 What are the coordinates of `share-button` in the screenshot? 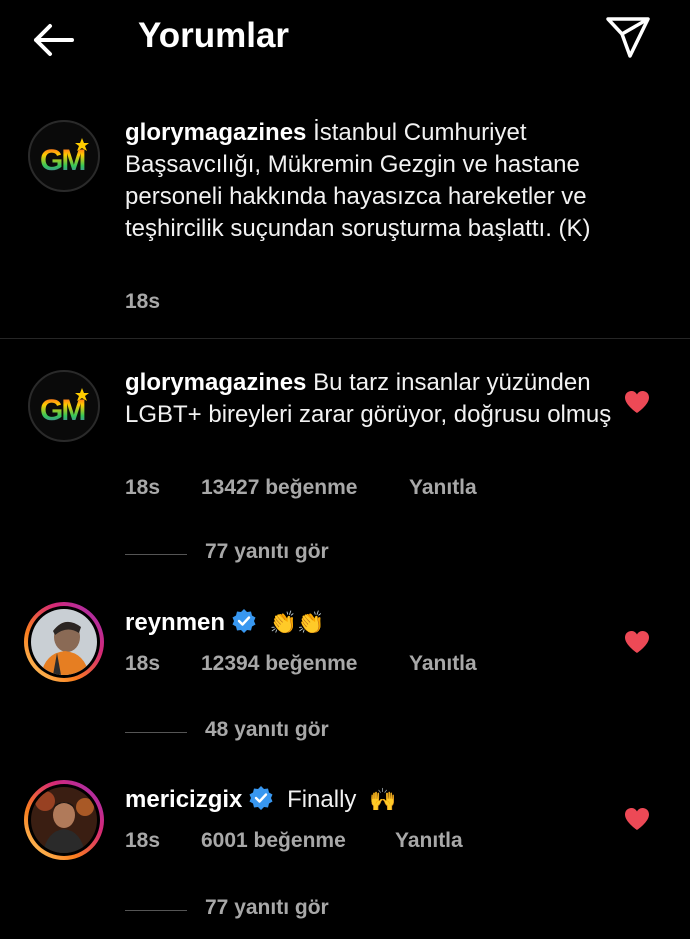 It's located at (628, 38).